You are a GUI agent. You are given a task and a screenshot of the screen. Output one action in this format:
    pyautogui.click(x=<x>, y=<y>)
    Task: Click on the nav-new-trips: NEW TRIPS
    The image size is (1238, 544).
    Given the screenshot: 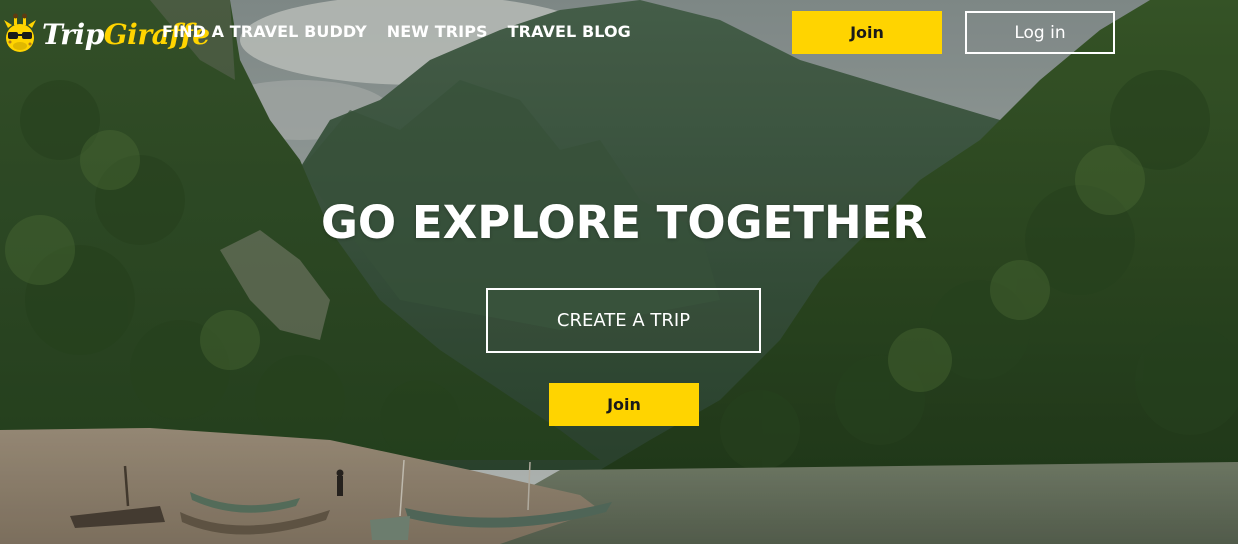 What is the action you would take?
    pyautogui.click(x=437, y=31)
    